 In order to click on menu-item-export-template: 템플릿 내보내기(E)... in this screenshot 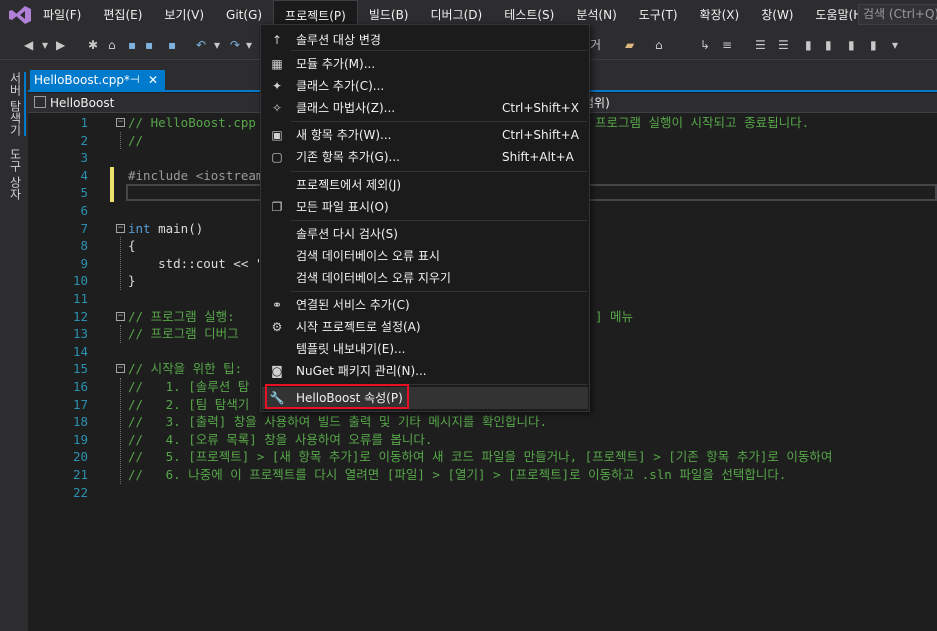, I will do `click(425, 349)`.